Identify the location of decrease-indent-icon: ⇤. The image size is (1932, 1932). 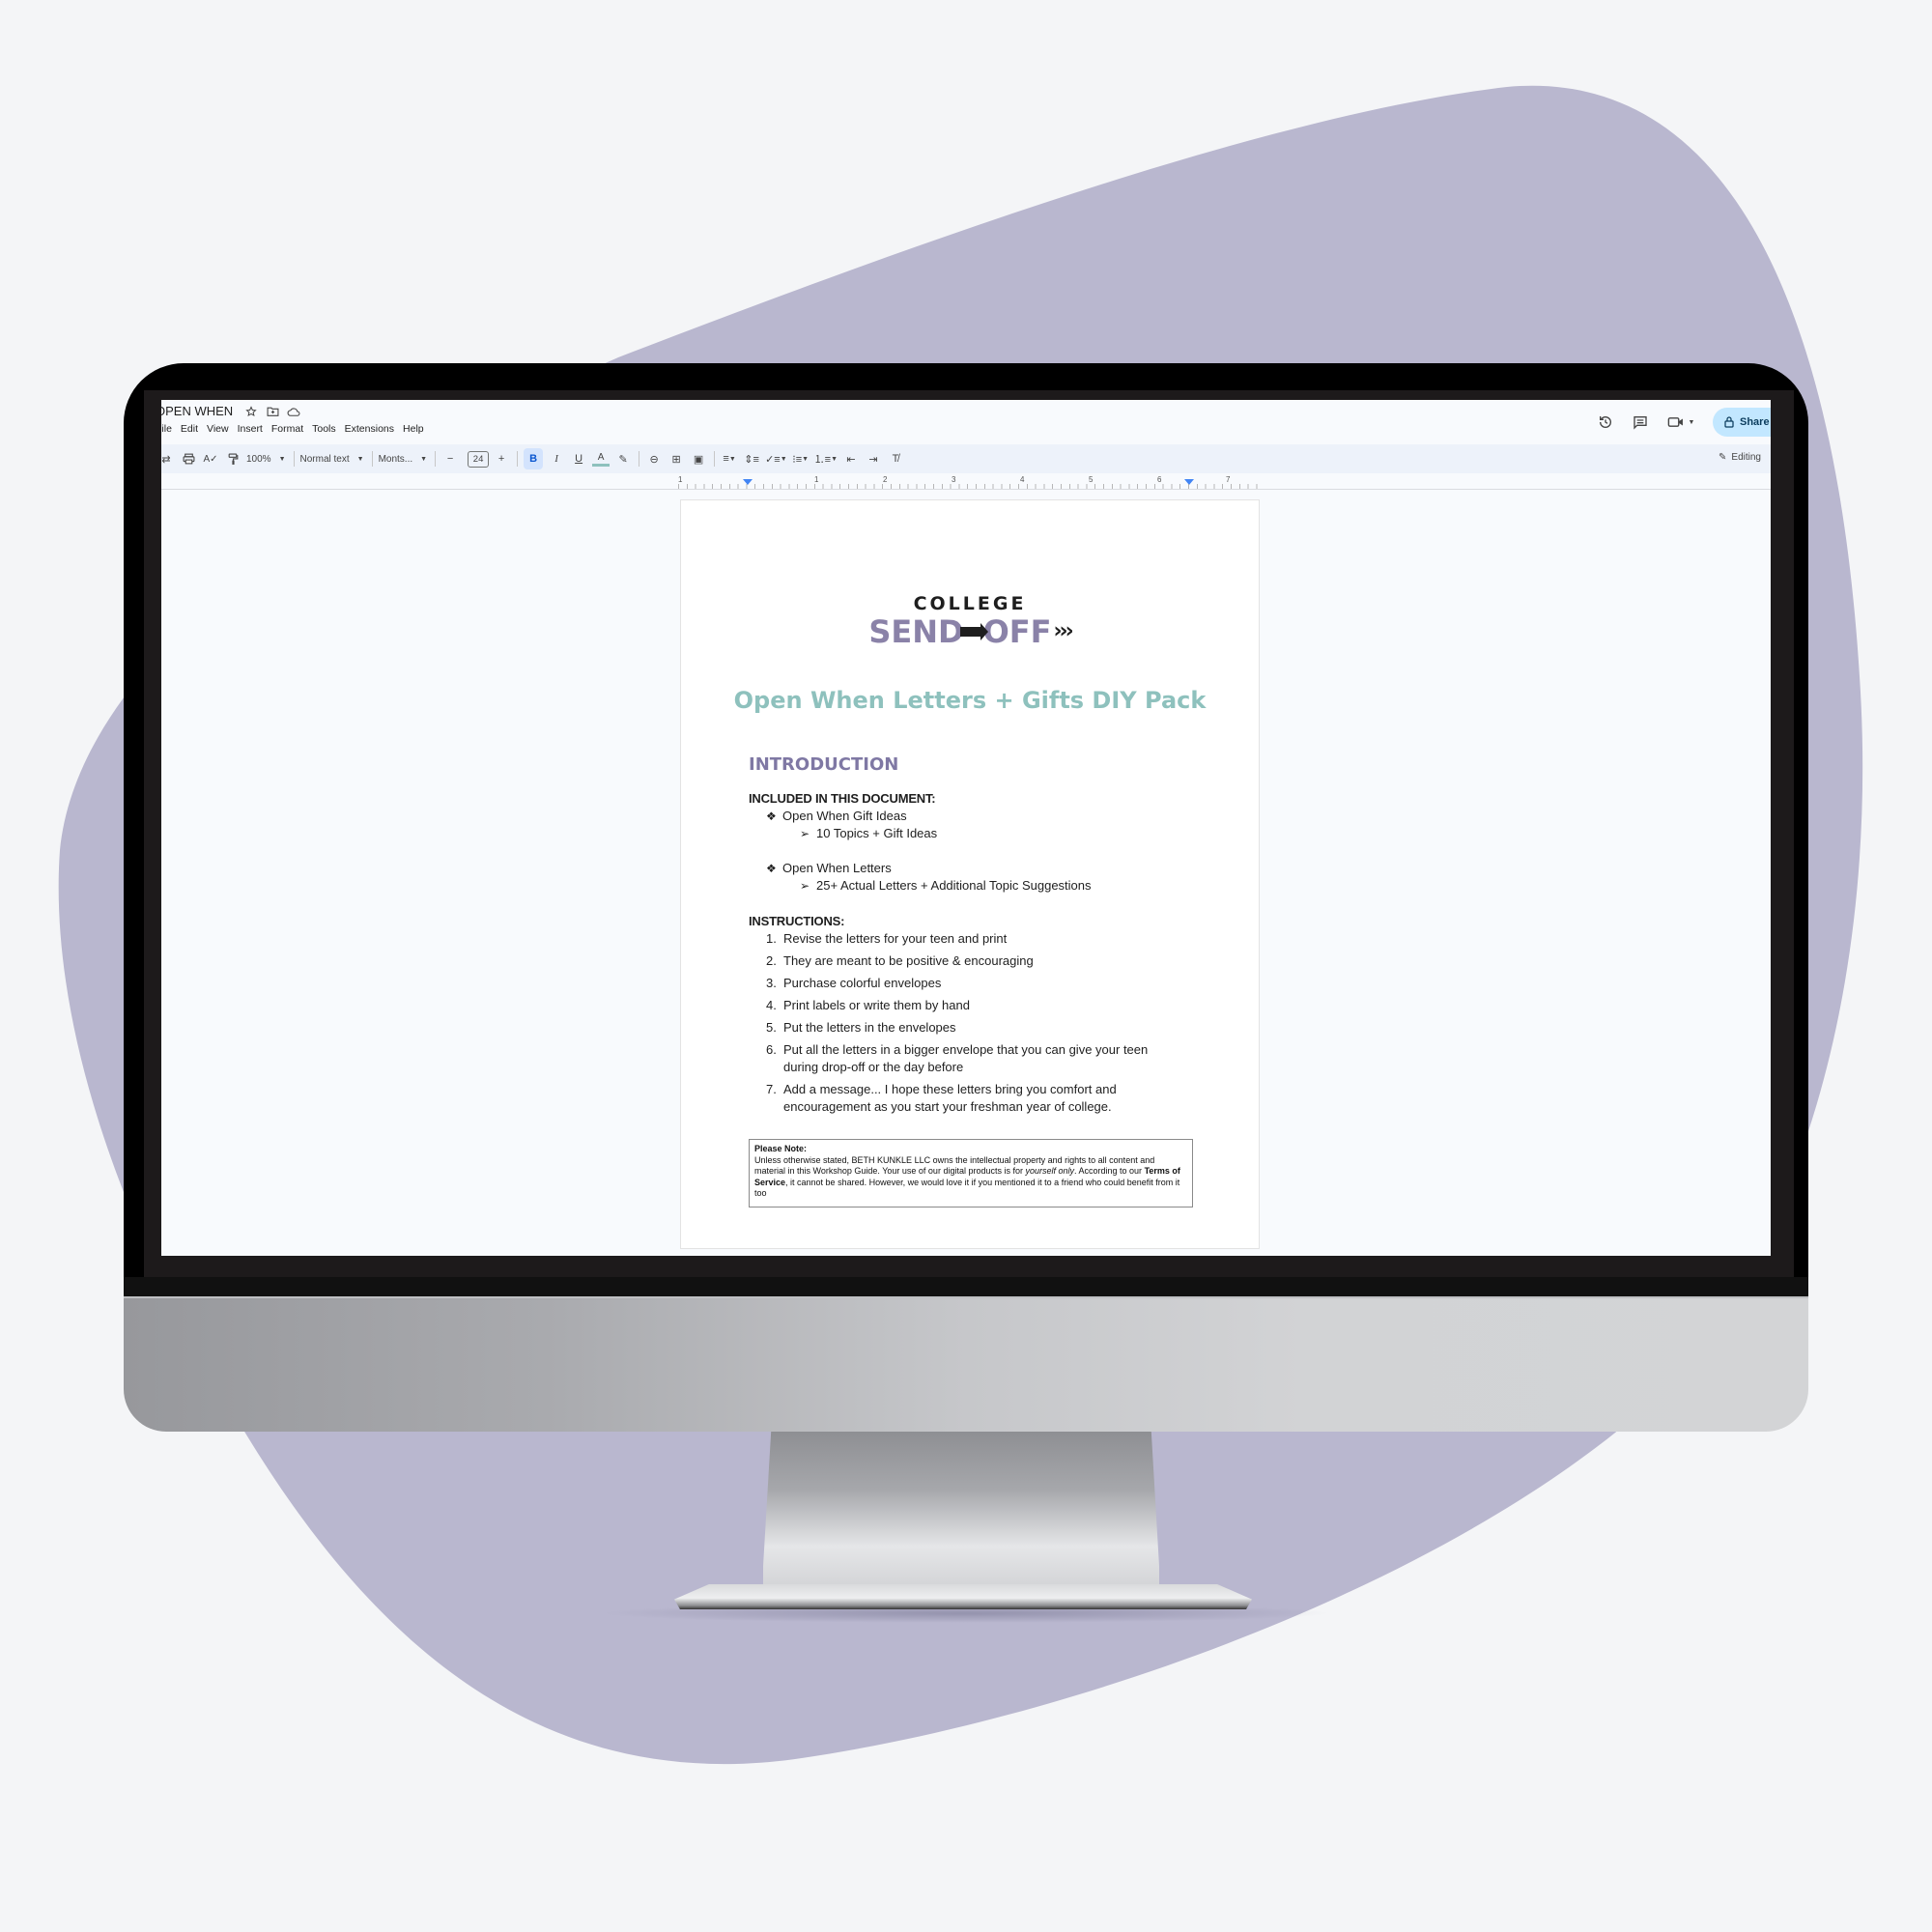
(851, 458).